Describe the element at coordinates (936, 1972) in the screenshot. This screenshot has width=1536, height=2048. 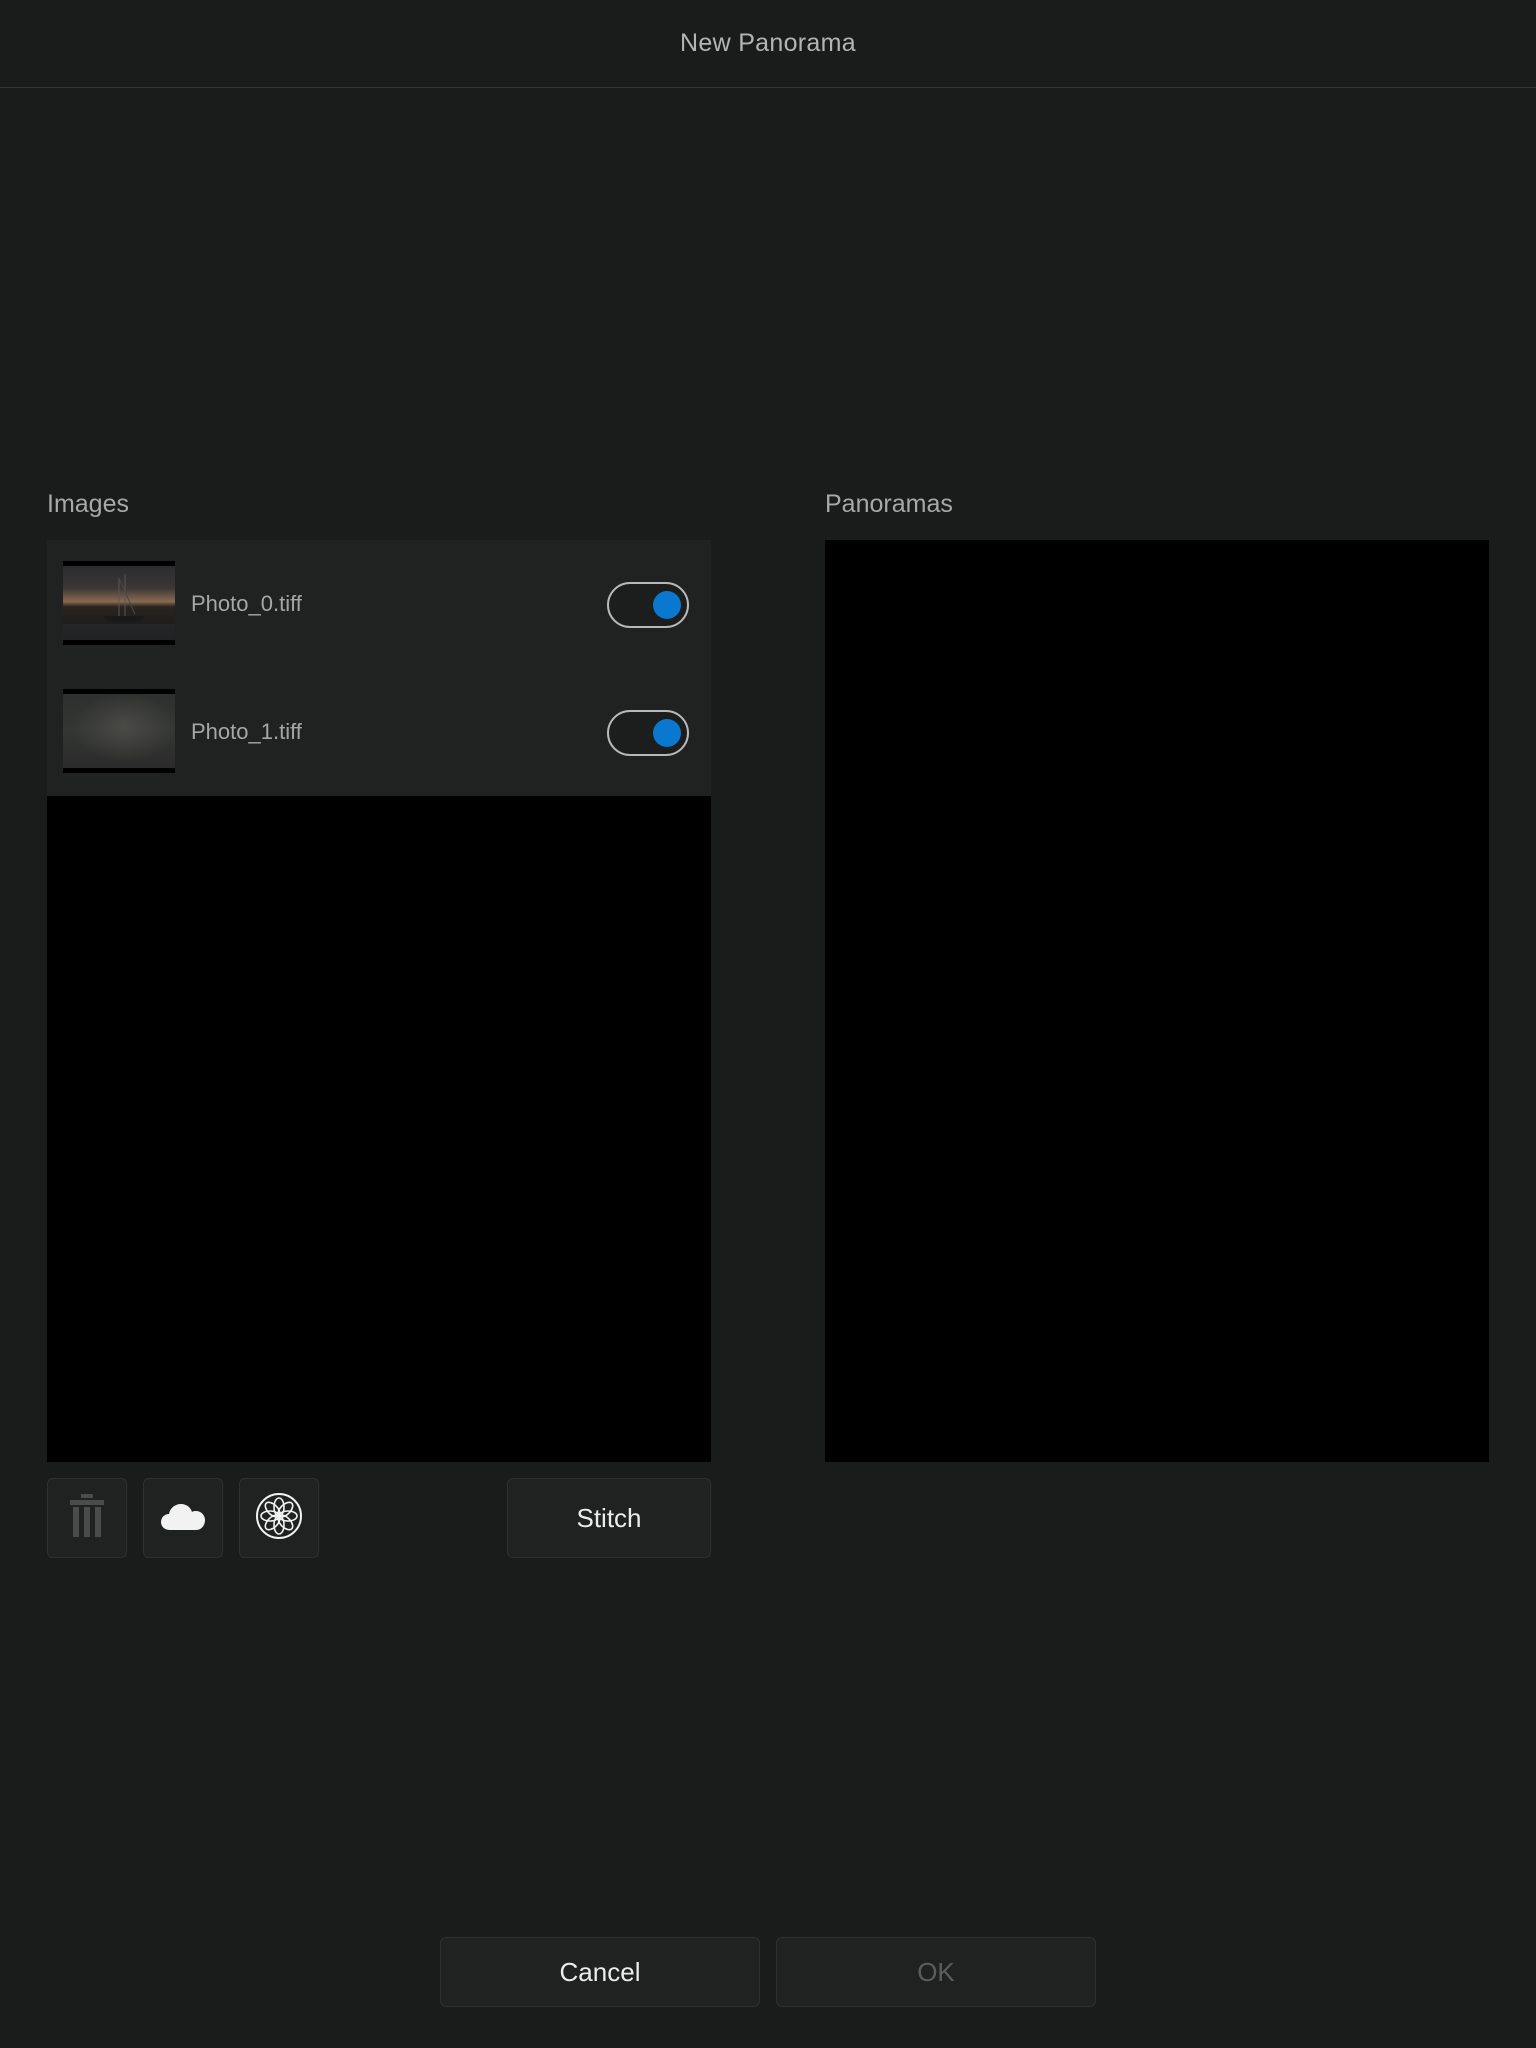
I see `ok-button: OK` at that location.